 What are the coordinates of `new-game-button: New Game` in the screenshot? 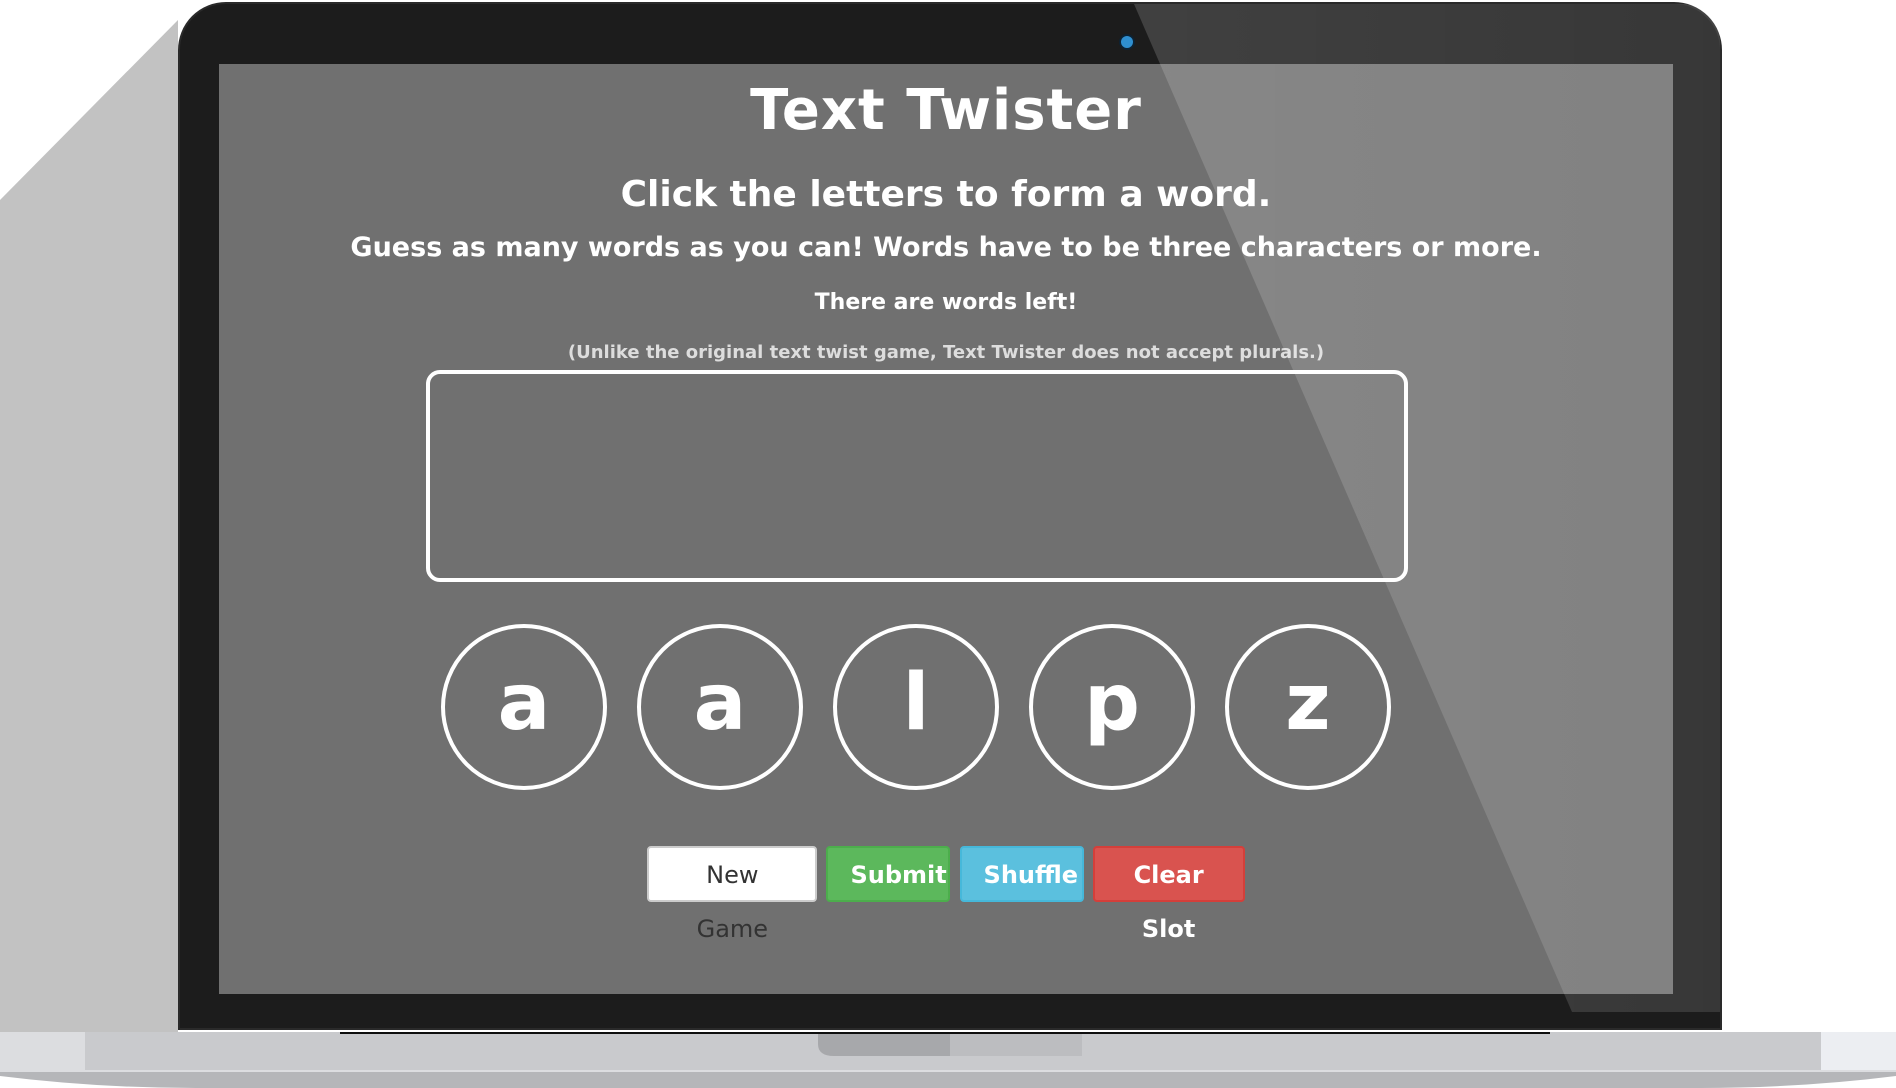 It's located at (732, 894).